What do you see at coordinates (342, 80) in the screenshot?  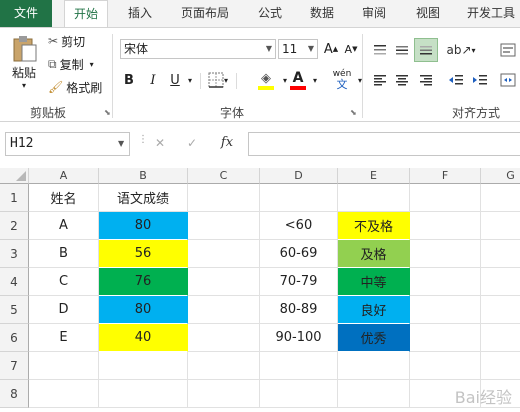 I see `phonetic-guide-button: wén 文` at bounding box center [342, 80].